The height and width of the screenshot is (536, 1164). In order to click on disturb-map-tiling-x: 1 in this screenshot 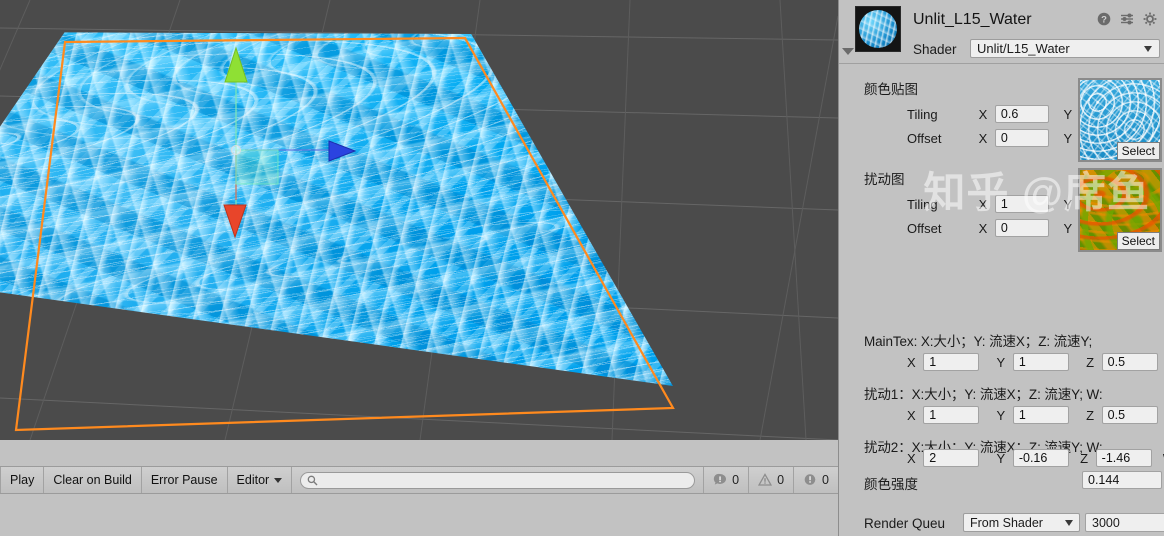, I will do `click(1021, 204)`.